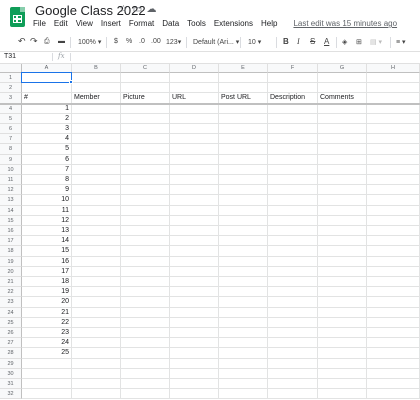  I want to click on cell-e18, so click(243, 251).